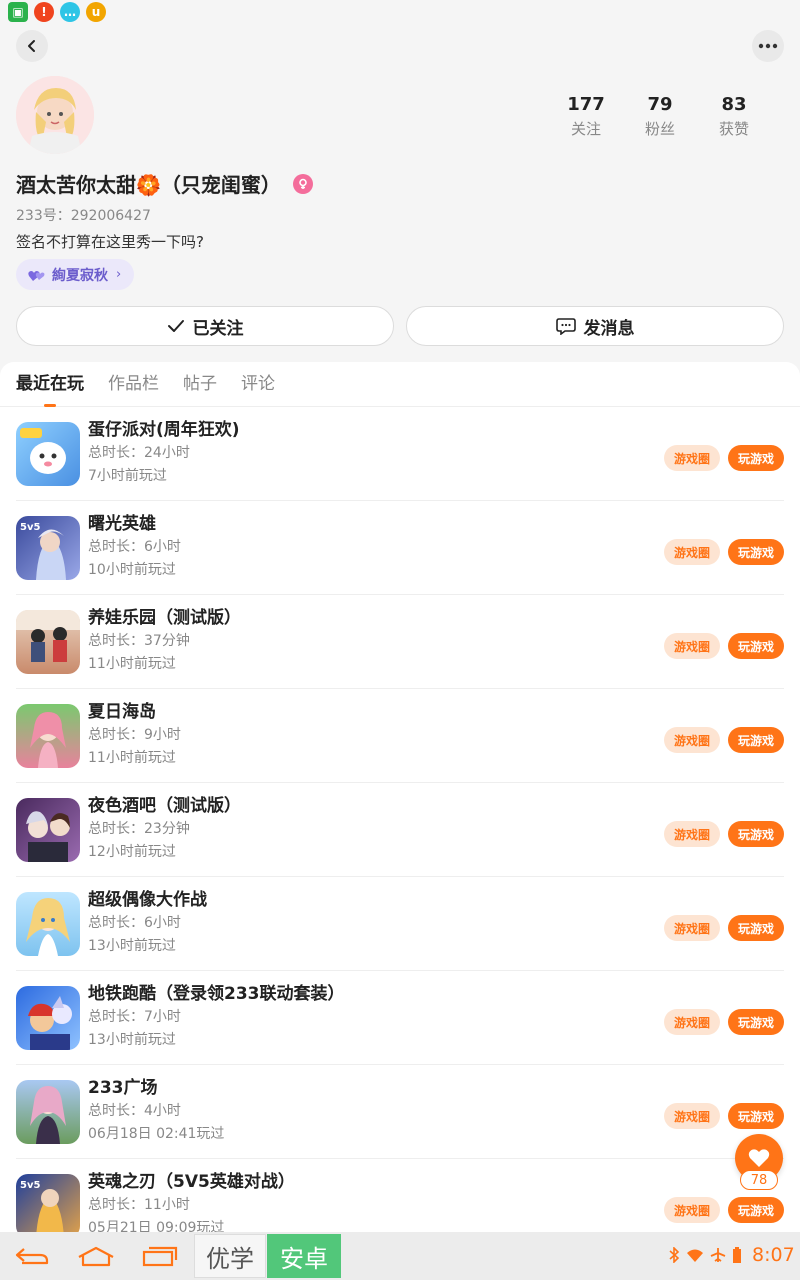  Describe the element at coordinates (400, 830) in the screenshot. I see `game-row: 夜色酒吧（测试版） 总时长：23分钟 12小时前玩过 游戏圈 玩游戏` at that location.